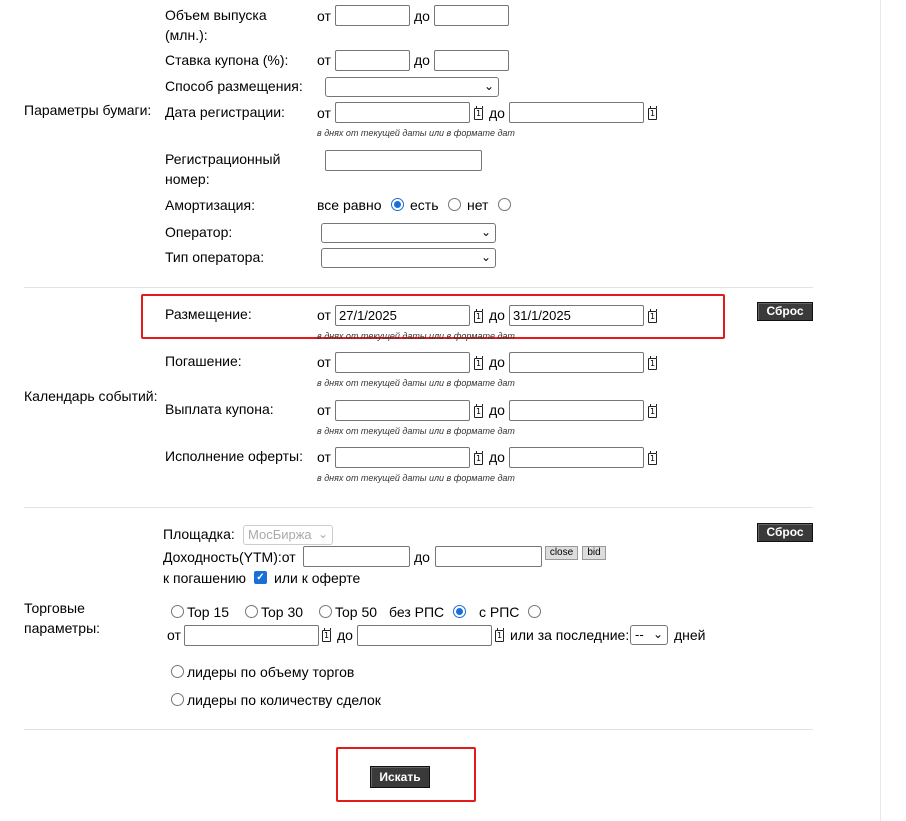 The height and width of the screenshot is (821, 906). I want to click on offer-label: Исполнение оферты:, so click(234, 456).